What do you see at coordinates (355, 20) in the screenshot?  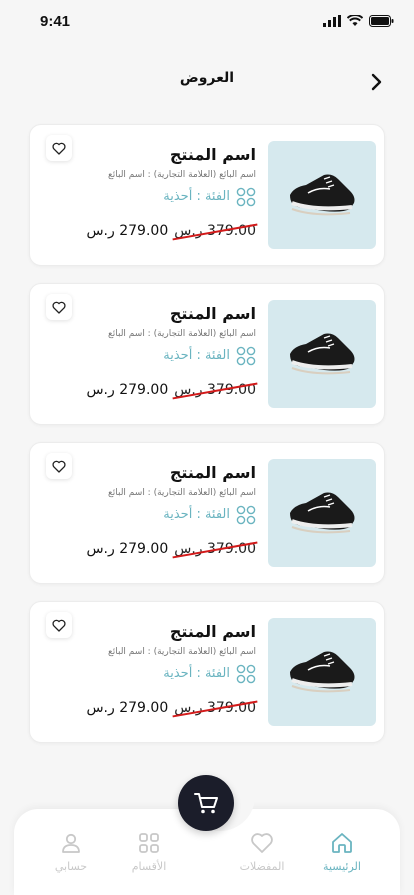 I see `wifi-icon` at bounding box center [355, 20].